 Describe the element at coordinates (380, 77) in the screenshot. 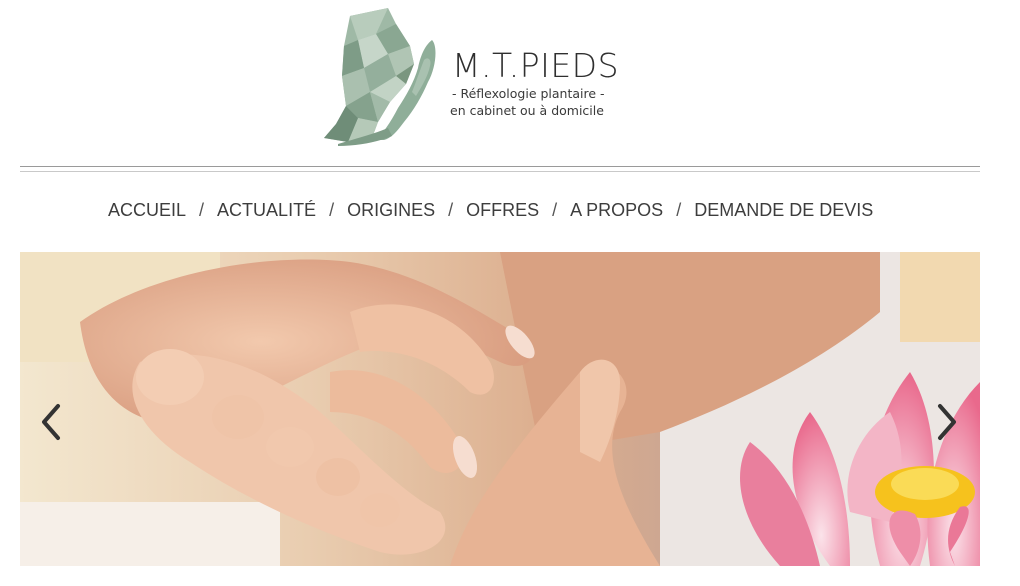

I see `foot-hand-logo-icon` at that location.